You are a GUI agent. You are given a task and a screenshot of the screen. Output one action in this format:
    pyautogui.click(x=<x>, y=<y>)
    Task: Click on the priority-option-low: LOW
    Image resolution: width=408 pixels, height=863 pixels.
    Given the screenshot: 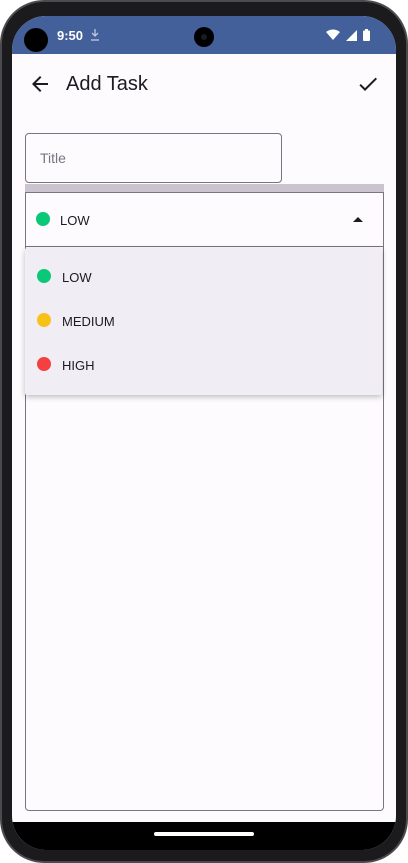 What is the action you would take?
    pyautogui.click(x=203, y=276)
    